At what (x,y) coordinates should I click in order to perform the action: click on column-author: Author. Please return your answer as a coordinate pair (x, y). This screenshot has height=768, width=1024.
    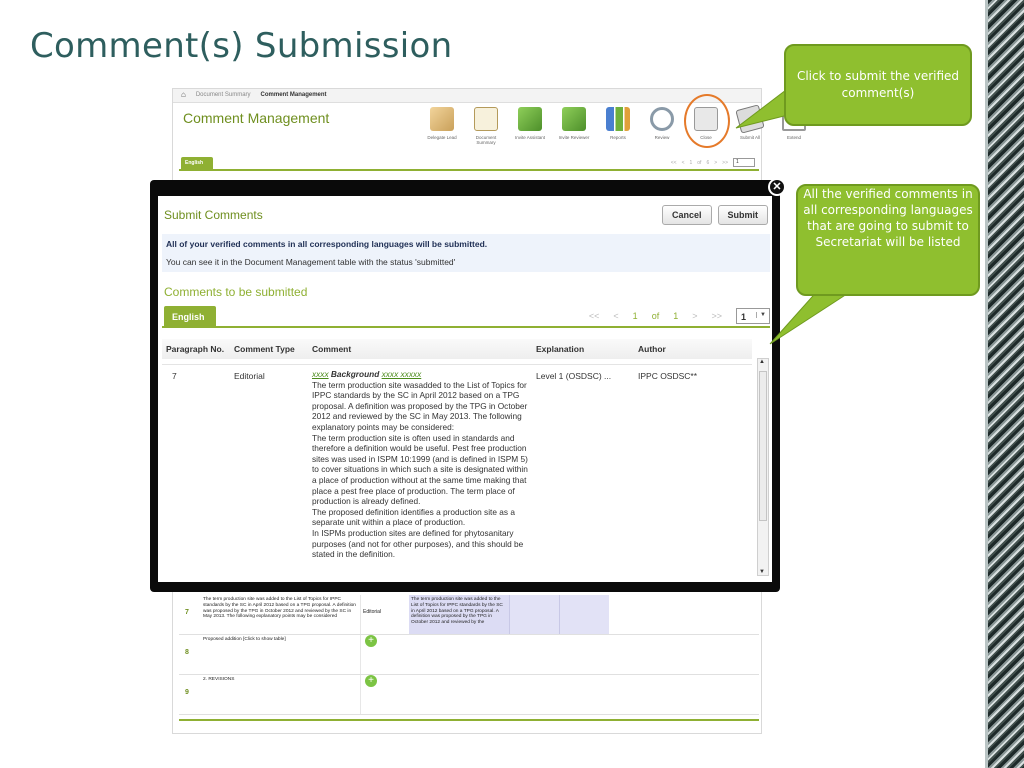
    Looking at the image, I should click on (652, 349).